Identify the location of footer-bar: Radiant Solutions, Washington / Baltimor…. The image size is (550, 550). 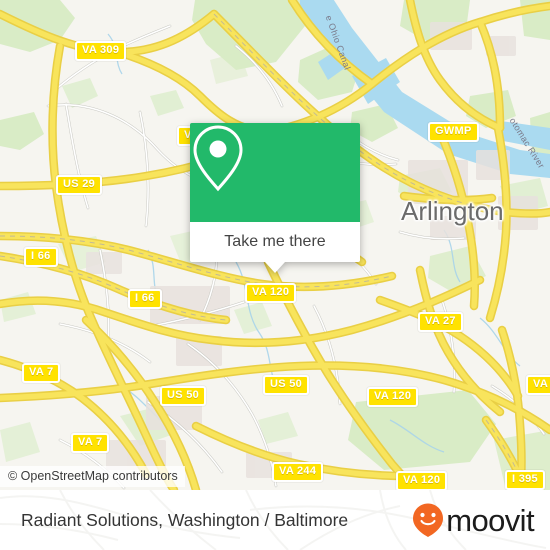
(275, 520).